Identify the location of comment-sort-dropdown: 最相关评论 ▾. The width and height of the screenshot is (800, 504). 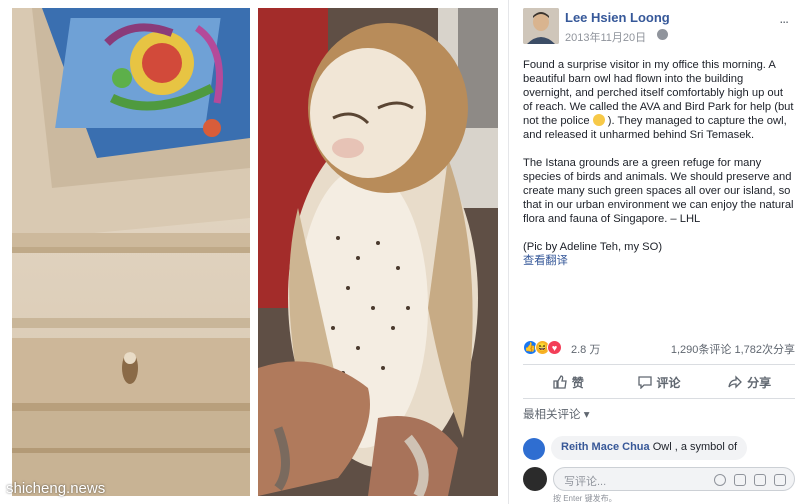
(556, 414).